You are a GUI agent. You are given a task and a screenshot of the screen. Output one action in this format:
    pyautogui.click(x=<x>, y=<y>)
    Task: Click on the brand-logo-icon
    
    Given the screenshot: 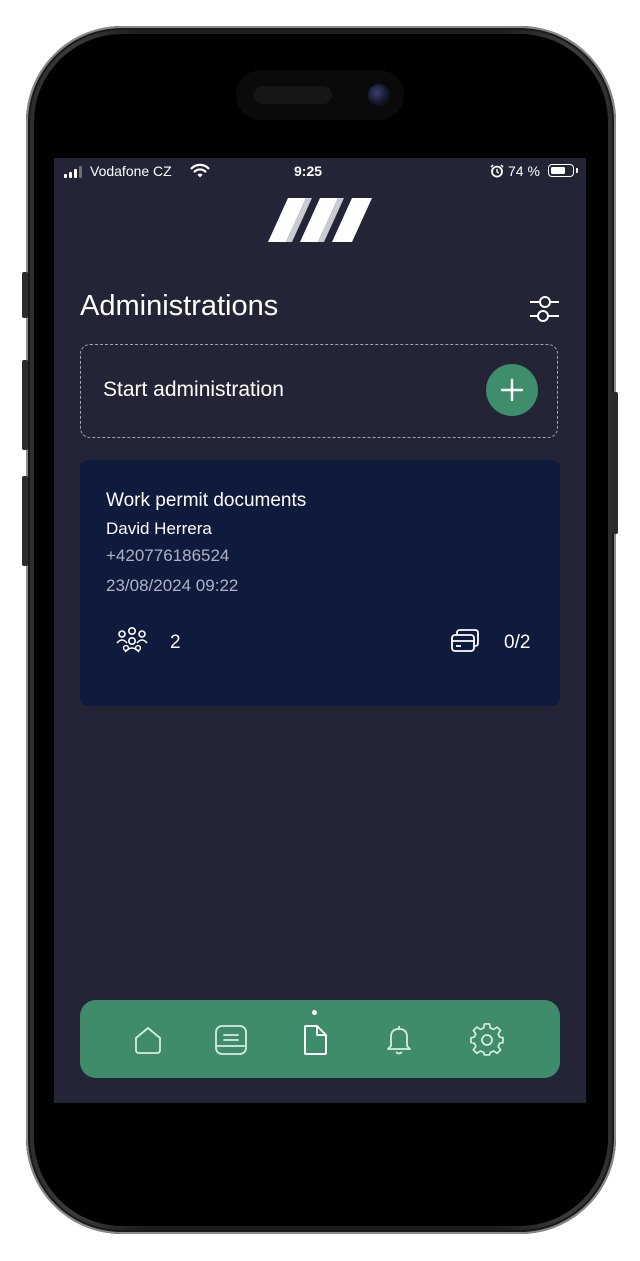 What is the action you would take?
    pyautogui.click(x=320, y=220)
    